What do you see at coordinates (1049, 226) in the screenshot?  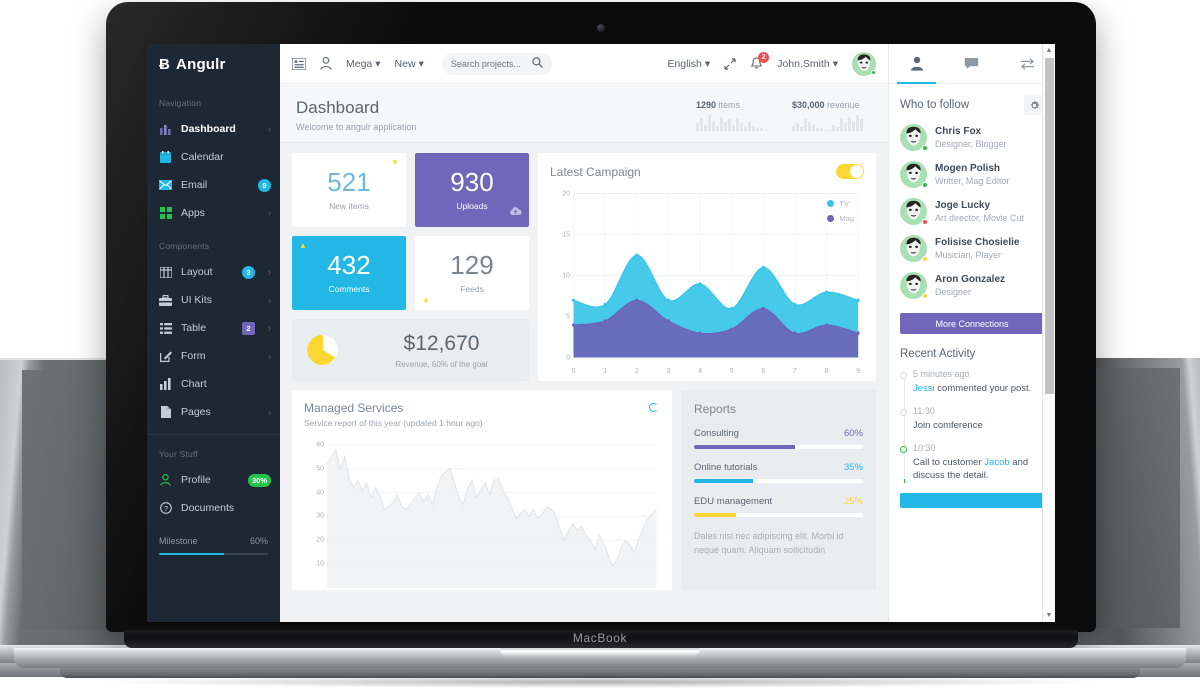 I see `scrollbar-thumb` at bounding box center [1049, 226].